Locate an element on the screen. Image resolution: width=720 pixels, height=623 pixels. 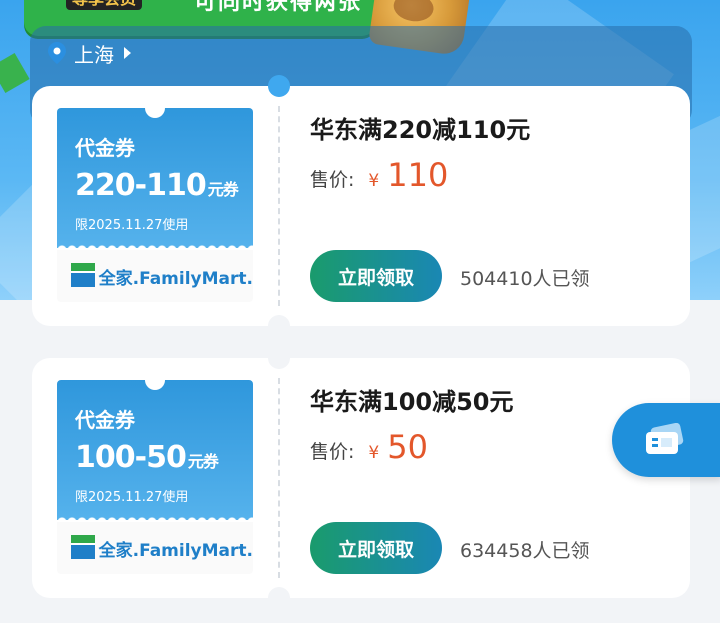
price-value: 50 is located at coordinates (407, 447).